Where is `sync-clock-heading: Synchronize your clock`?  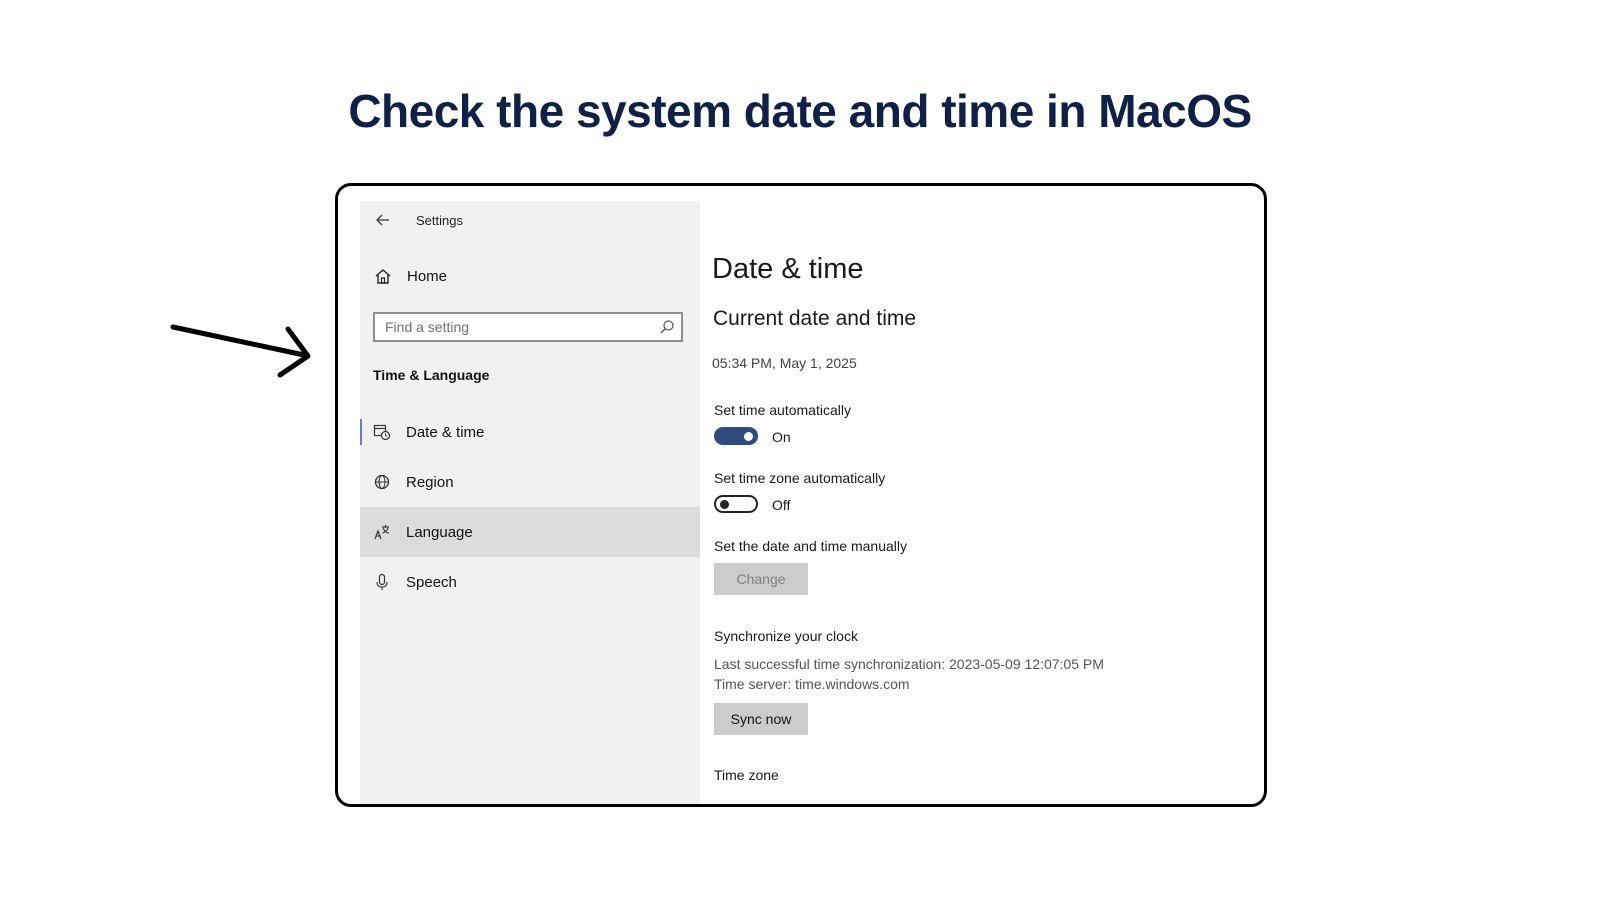
sync-clock-heading: Synchronize your clock is located at coordinates (786, 636).